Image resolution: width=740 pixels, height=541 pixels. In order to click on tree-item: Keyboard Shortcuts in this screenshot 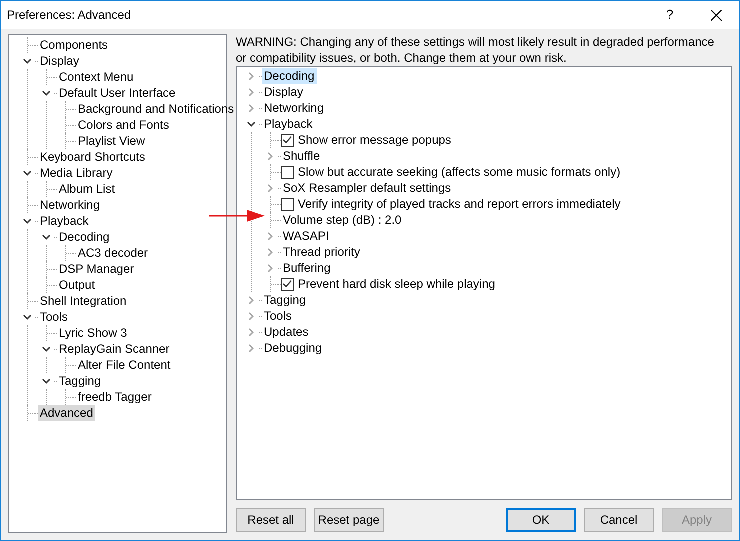, I will do `click(93, 157)`.